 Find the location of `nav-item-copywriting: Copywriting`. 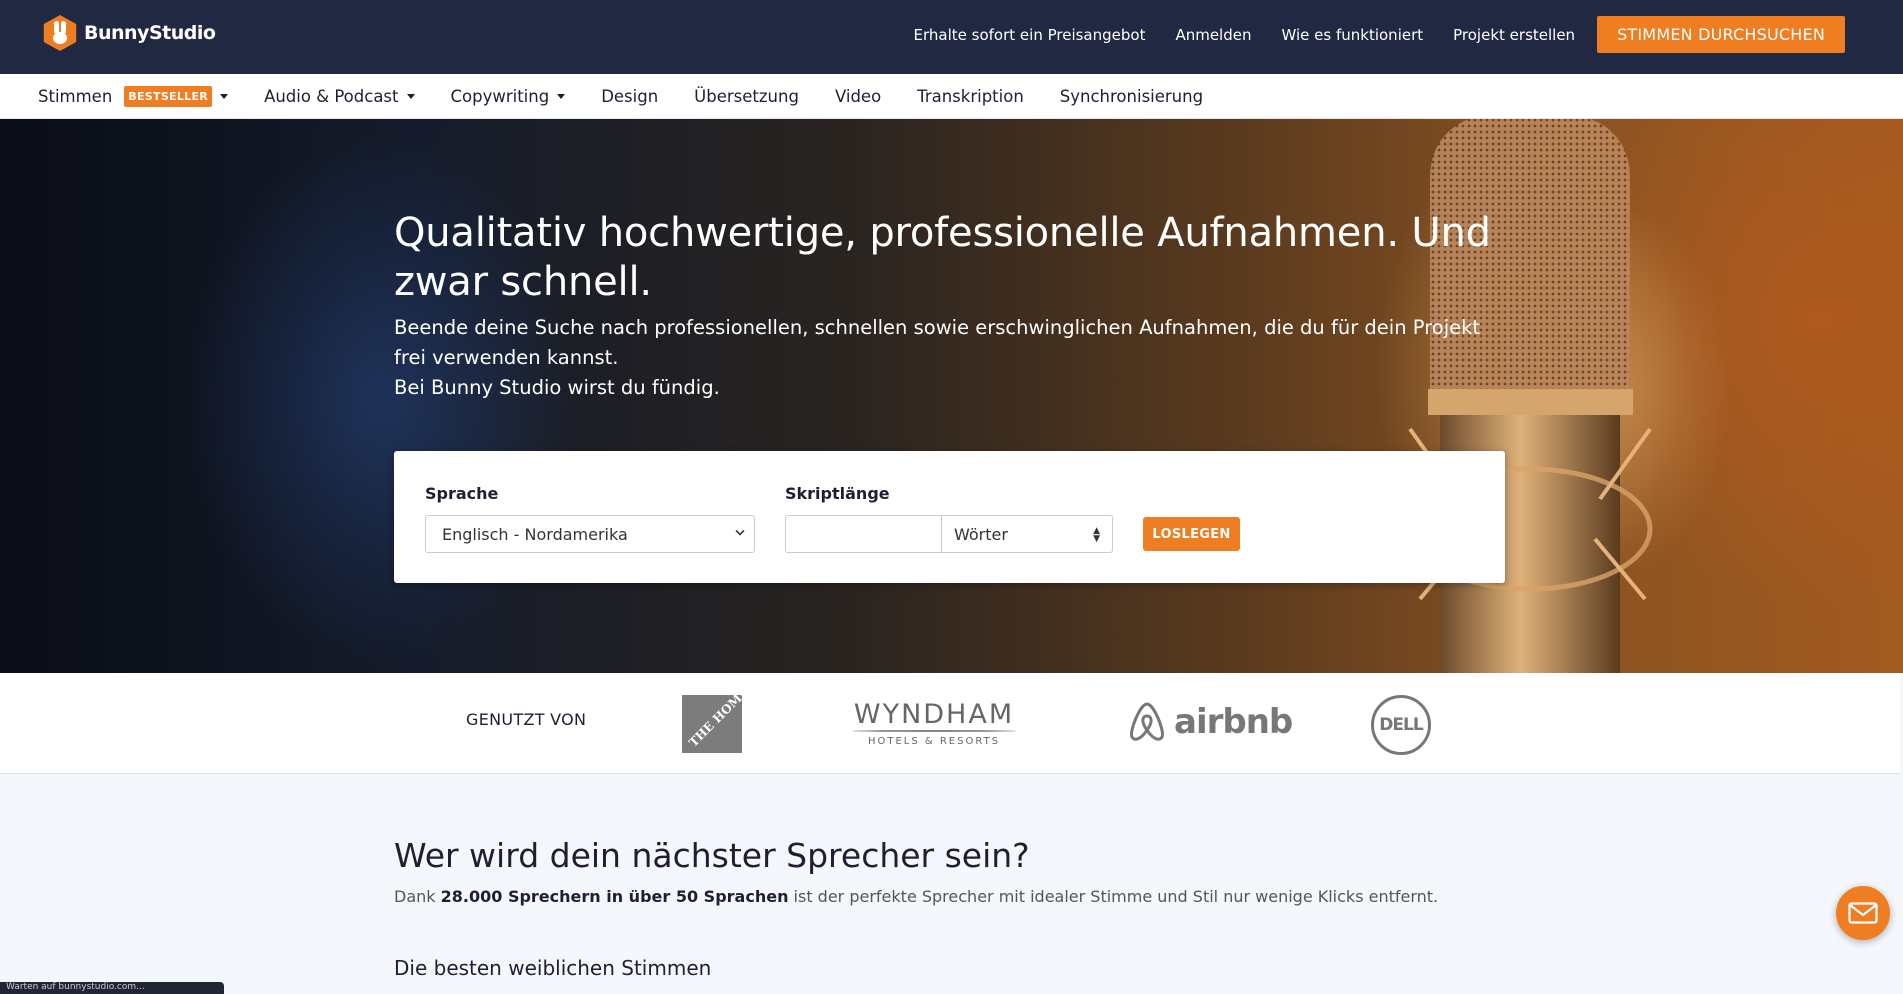

nav-item-copywriting: Copywriting is located at coordinates (508, 96).